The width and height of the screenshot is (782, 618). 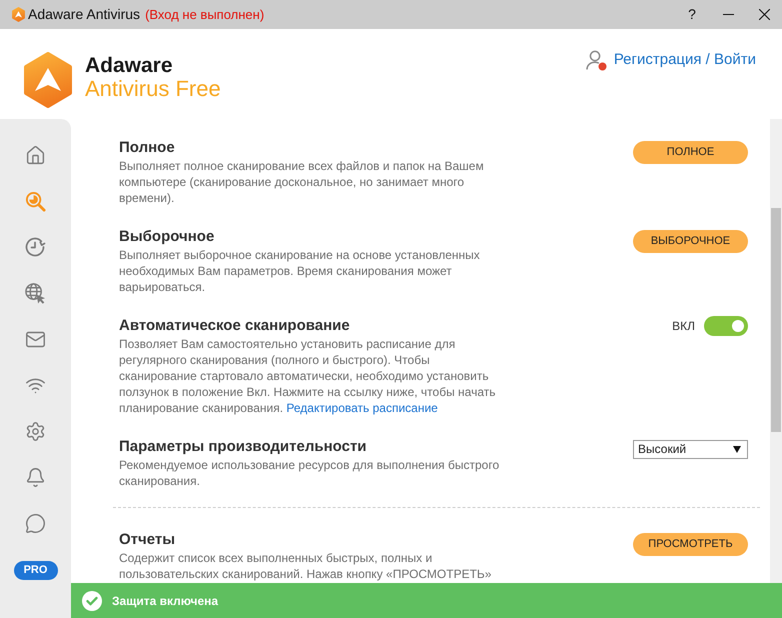 What do you see at coordinates (305, 566) in the screenshot?
I see `section-description: Содержит список всех выполненных быстрых, полных и пользовательских сканирований. Нажав кнопку «ПРОСМОТРЕТЬ»` at bounding box center [305, 566].